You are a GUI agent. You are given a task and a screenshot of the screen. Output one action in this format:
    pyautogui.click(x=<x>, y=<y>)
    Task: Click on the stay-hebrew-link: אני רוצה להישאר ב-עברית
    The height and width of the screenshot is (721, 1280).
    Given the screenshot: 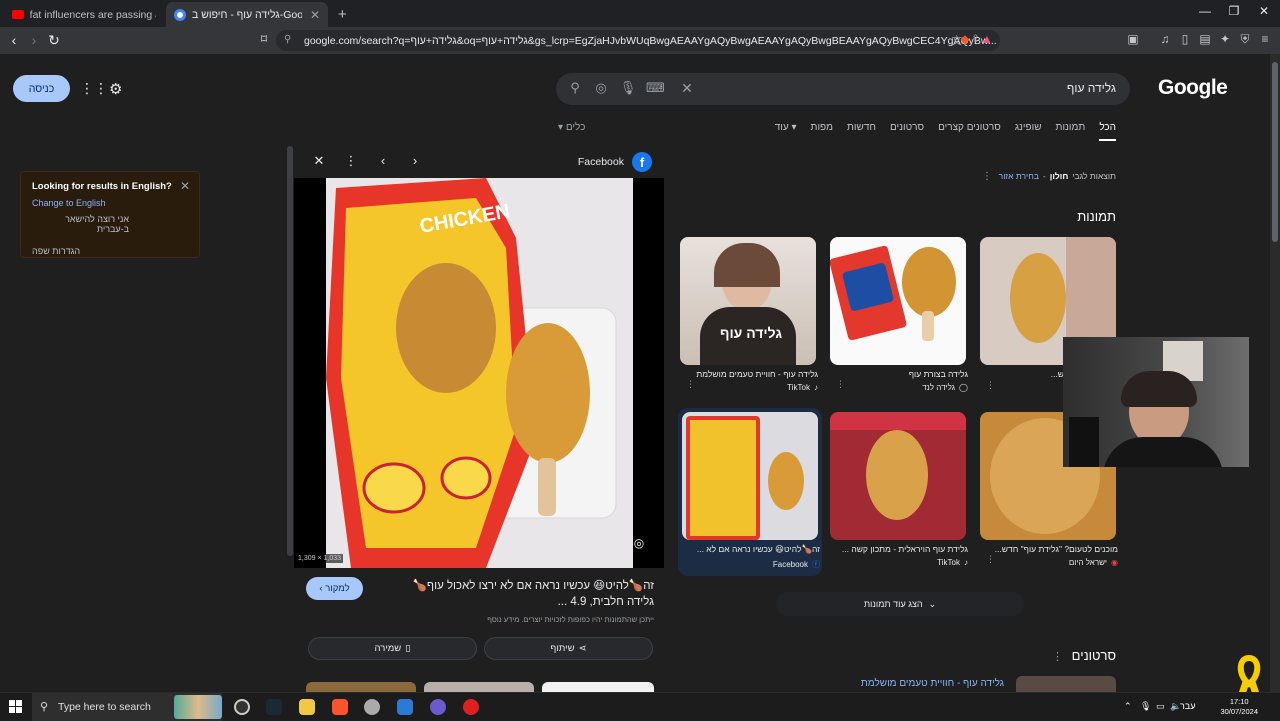 What is the action you would take?
    pyautogui.click(x=80, y=224)
    